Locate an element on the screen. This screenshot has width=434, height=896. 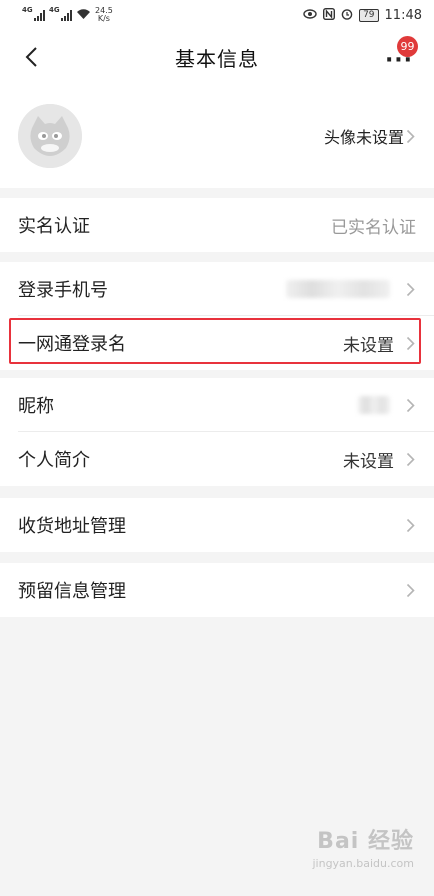
notification-badge: 99 is located at coordinates (407, 46).